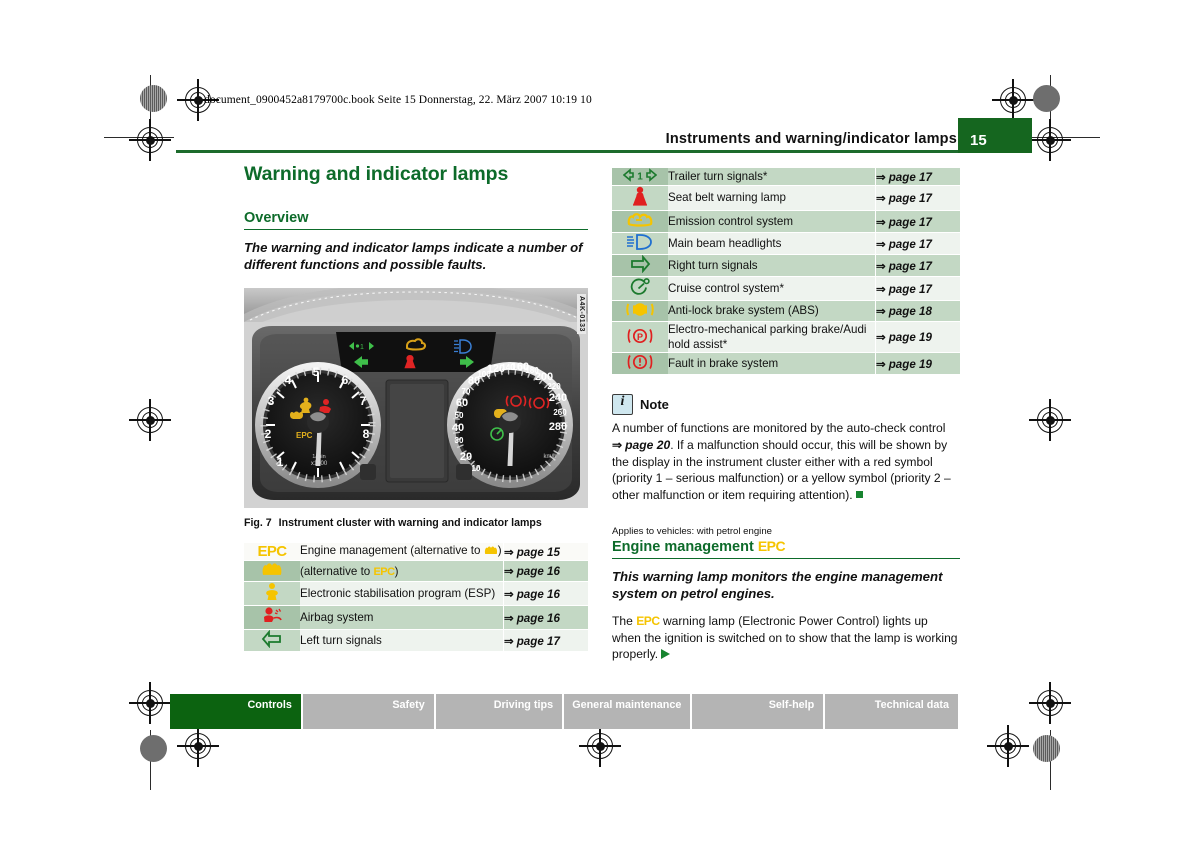 This screenshot has width=1200, height=848. What do you see at coordinates (271, 401) in the screenshot?
I see `svg-text: 3` at bounding box center [271, 401].